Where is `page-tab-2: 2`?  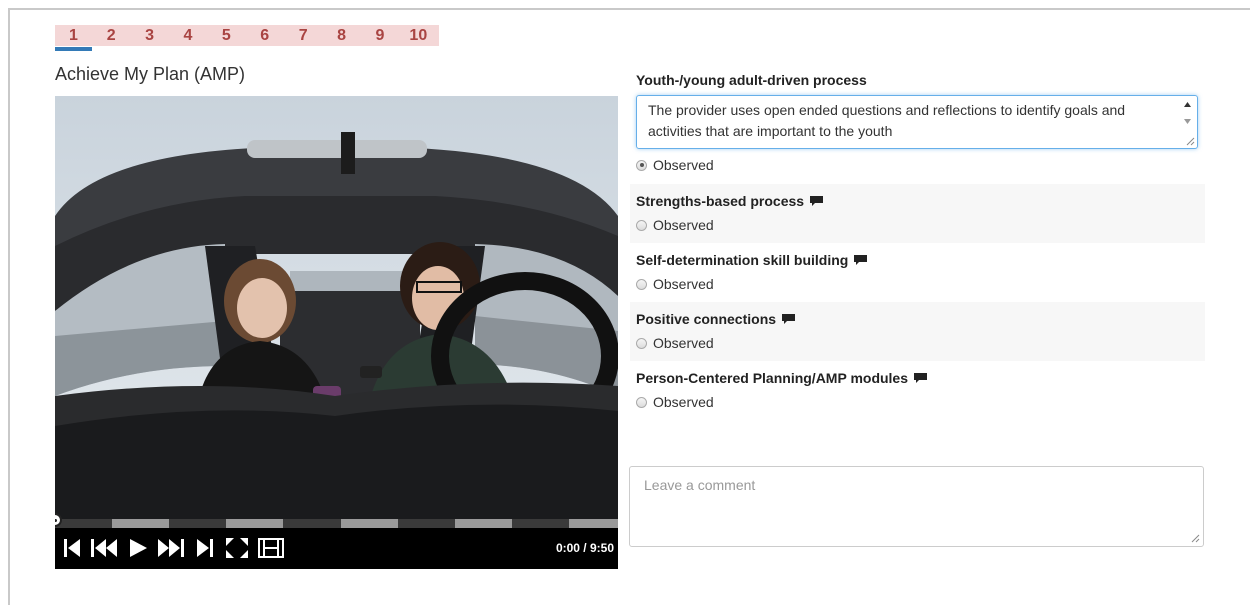
page-tab-2: 2 is located at coordinates (111, 35).